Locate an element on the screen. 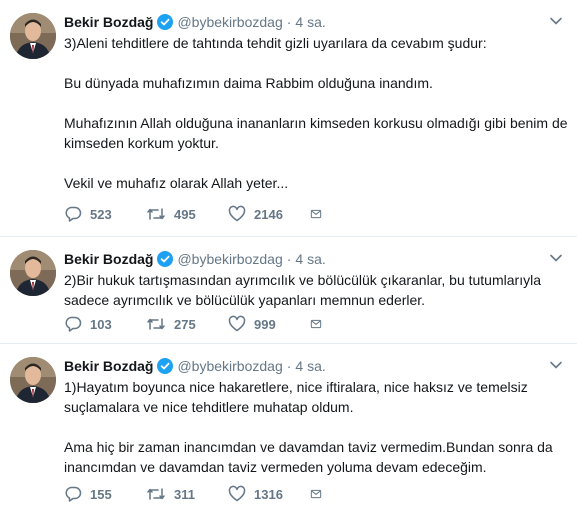 The height and width of the screenshot is (507, 577). like-count: 999 is located at coordinates (265, 324).